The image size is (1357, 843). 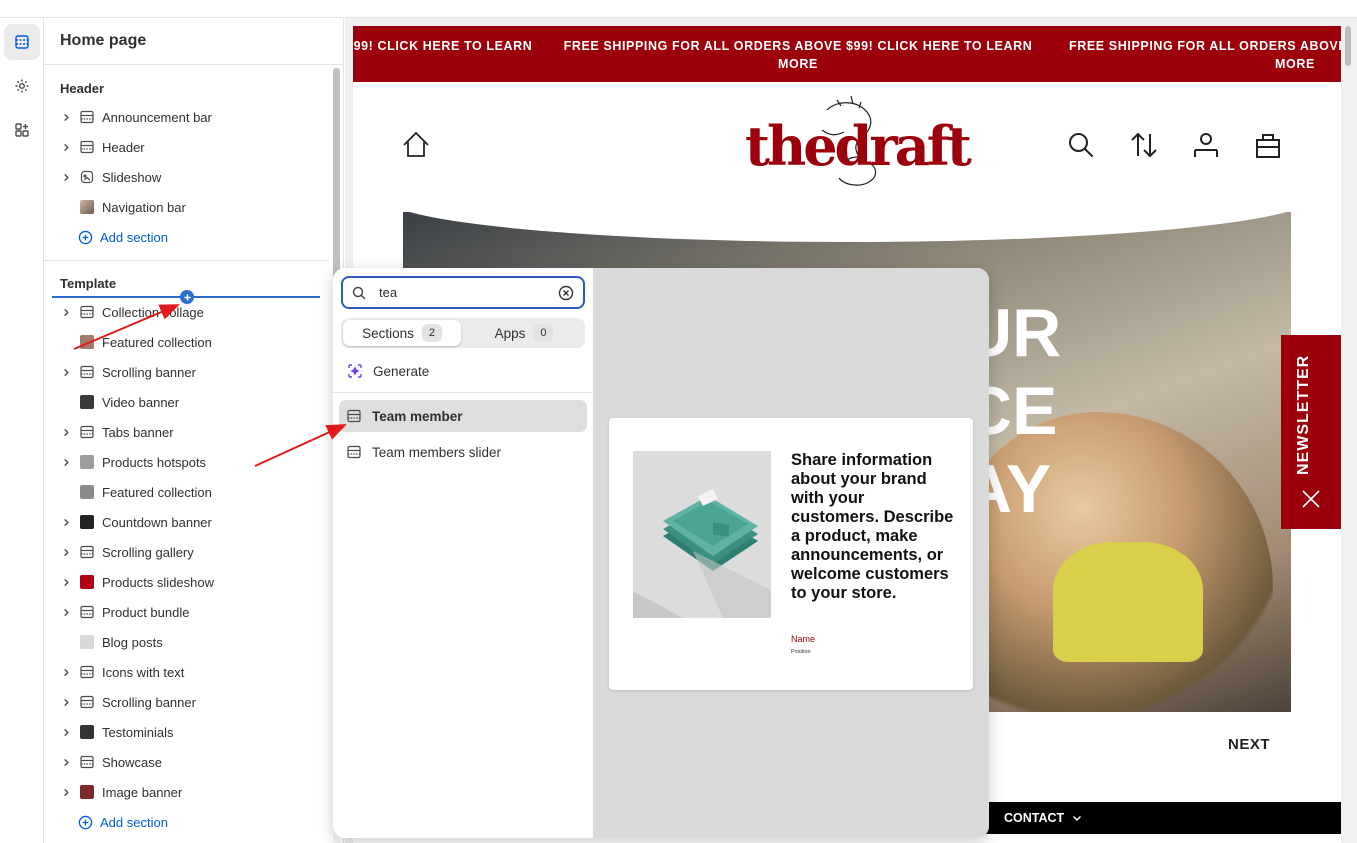 What do you see at coordinates (1348, 46) in the screenshot?
I see `preview-scrollbar` at bounding box center [1348, 46].